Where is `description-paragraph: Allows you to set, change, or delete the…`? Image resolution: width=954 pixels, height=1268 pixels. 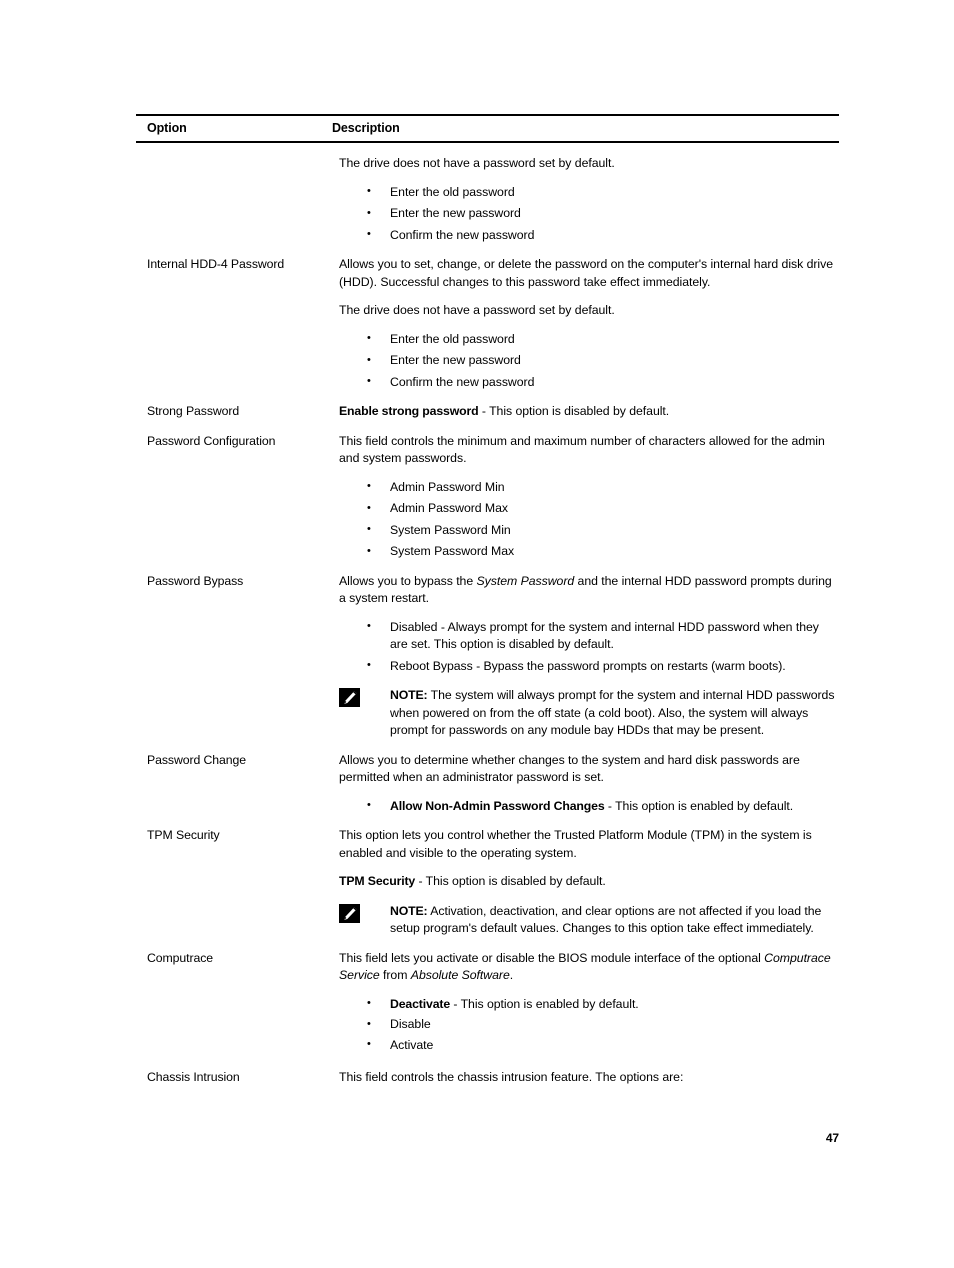 description-paragraph: Allows you to set, change, or delete the… is located at coordinates (586, 273).